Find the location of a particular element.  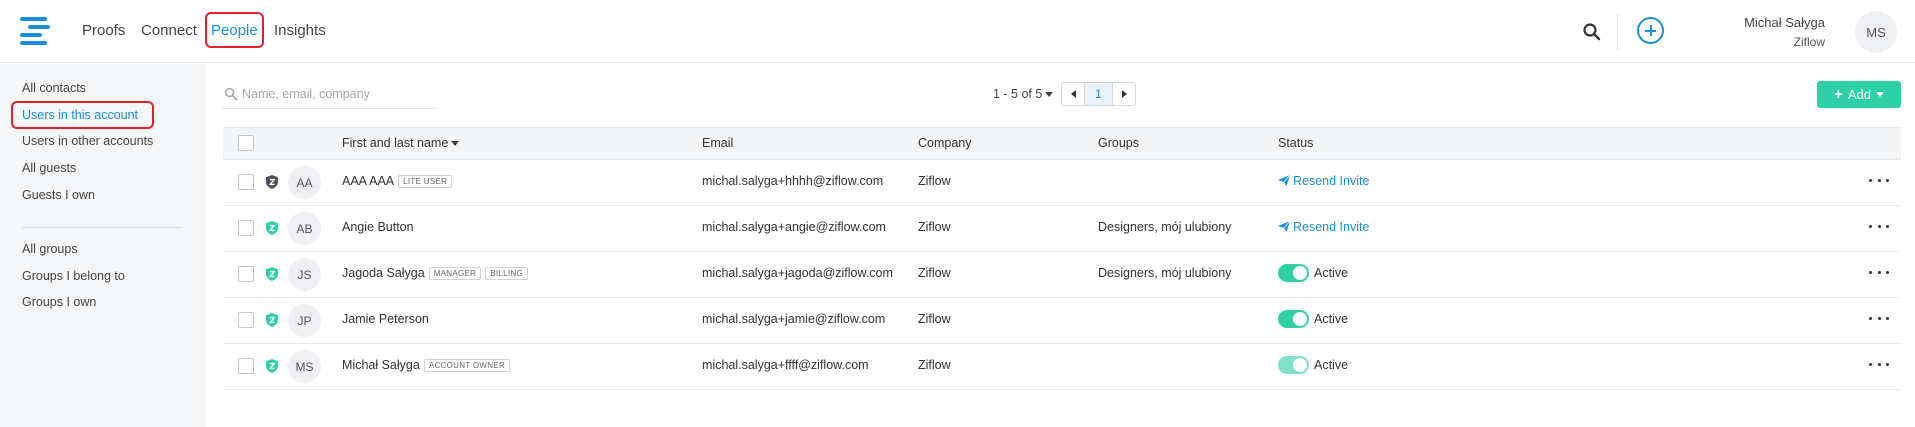

plus-icon: + is located at coordinates (1838, 94).